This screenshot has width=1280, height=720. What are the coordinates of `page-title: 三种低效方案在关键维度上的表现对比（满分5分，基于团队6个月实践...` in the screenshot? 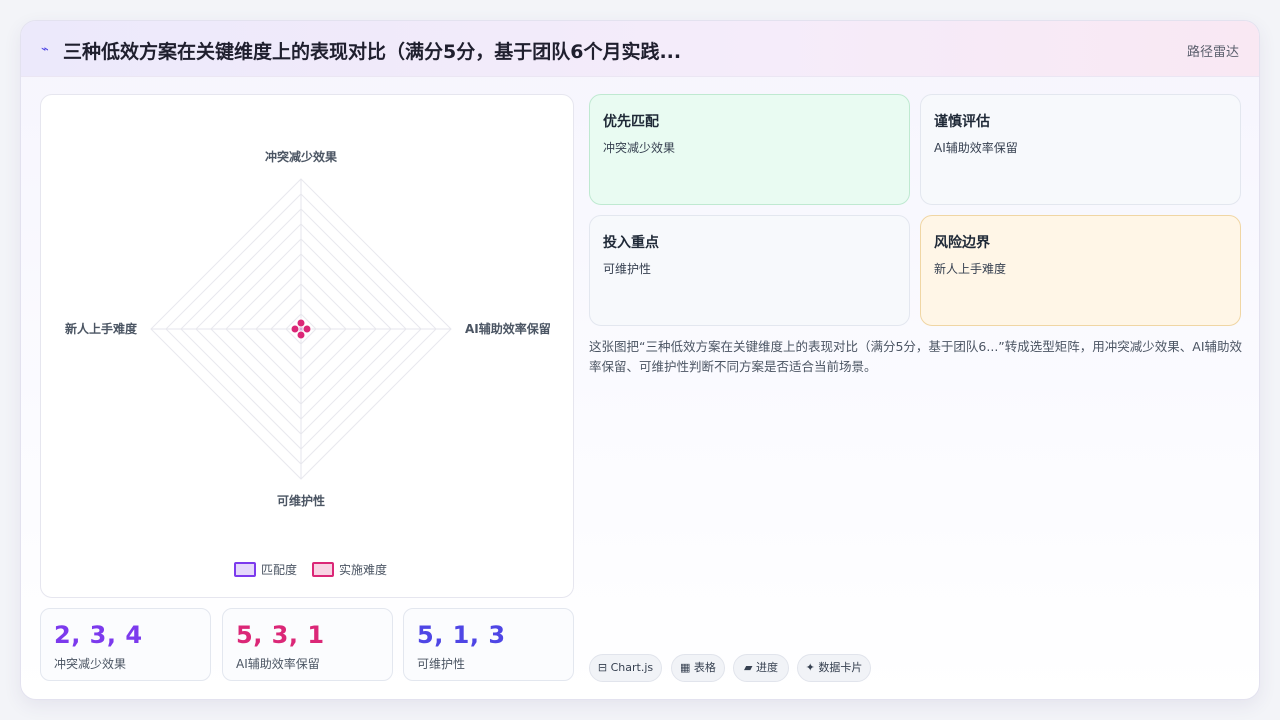 It's located at (372, 52).